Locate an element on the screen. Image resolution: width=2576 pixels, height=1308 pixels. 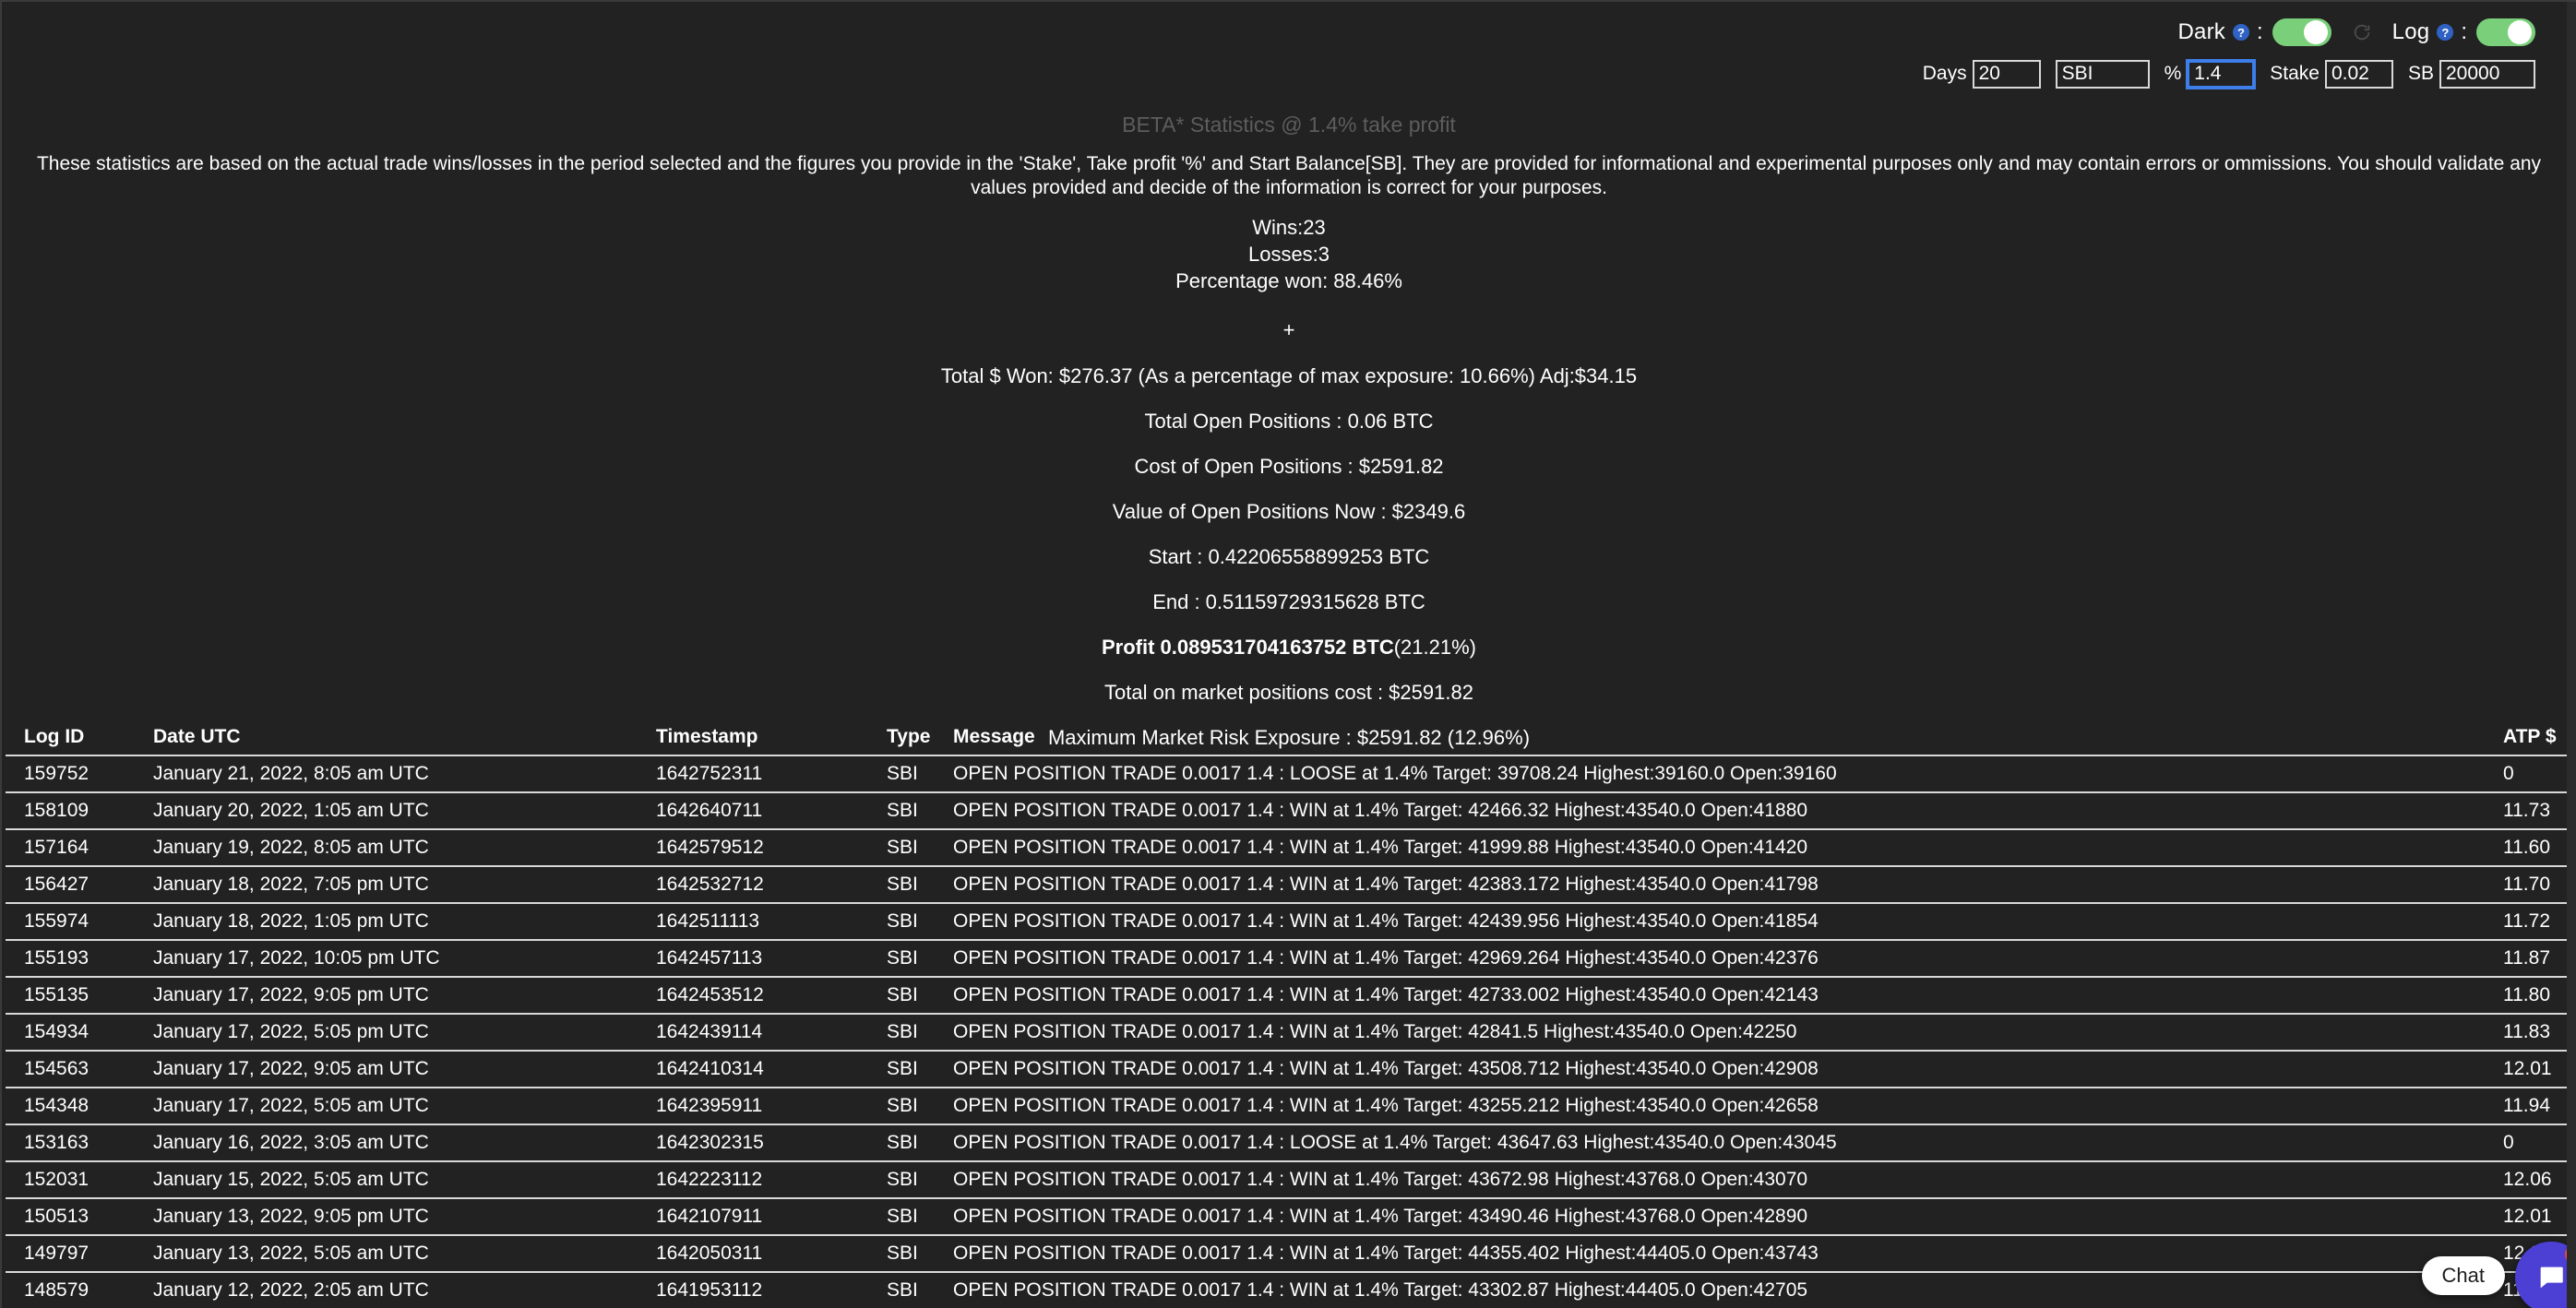
cell-timestamp: 1642532712 is located at coordinates (753, 885).